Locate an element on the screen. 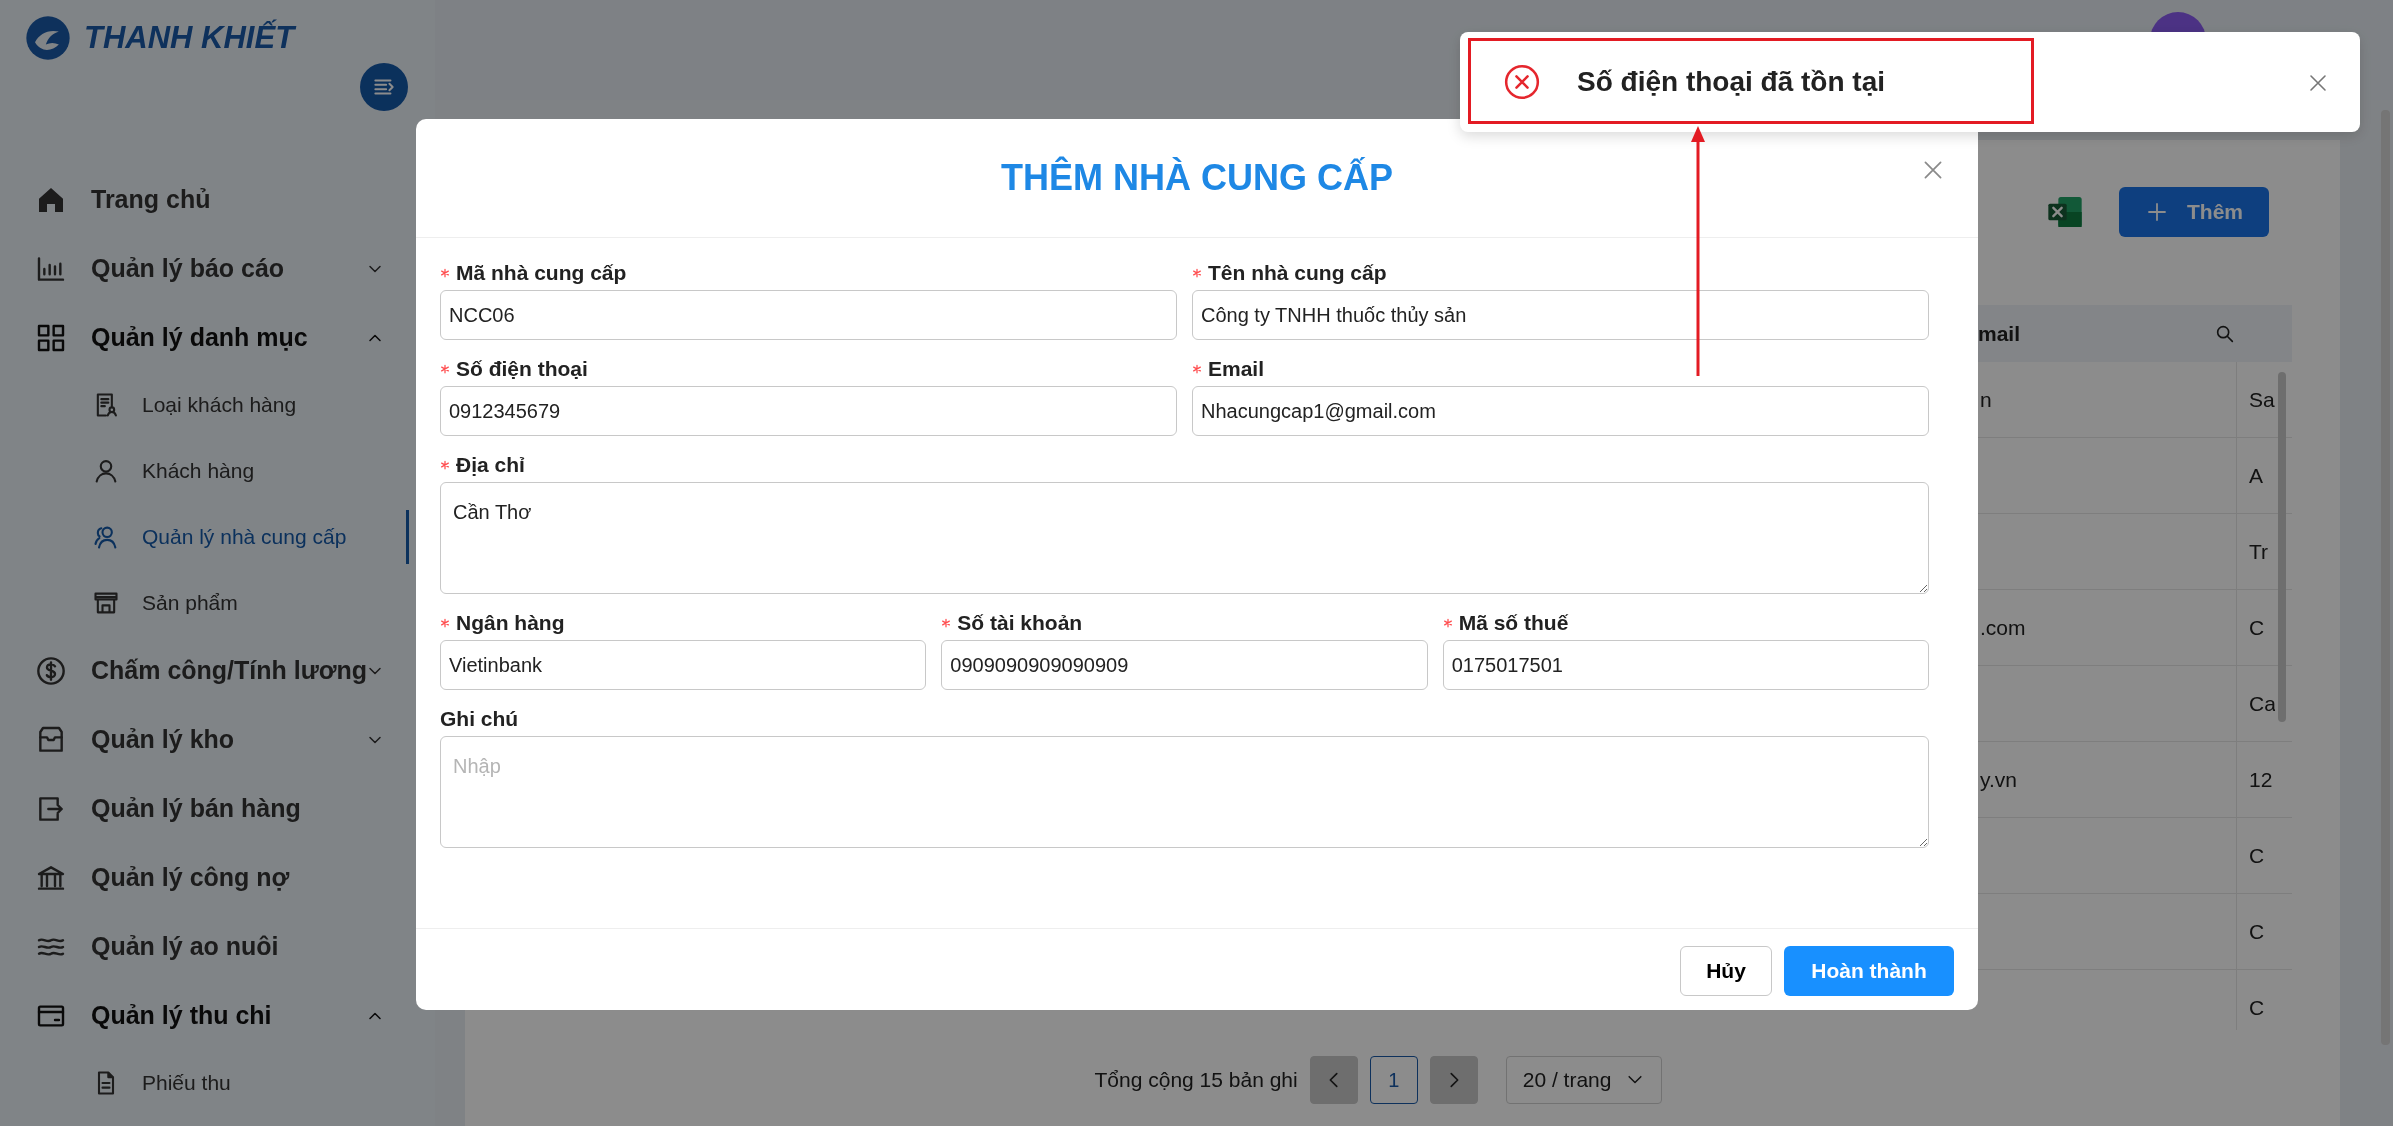 Image resolution: width=2393 pixels, height=1126 pixels. submit-button: Hoàn thành is located at coordinates (1869, 971).